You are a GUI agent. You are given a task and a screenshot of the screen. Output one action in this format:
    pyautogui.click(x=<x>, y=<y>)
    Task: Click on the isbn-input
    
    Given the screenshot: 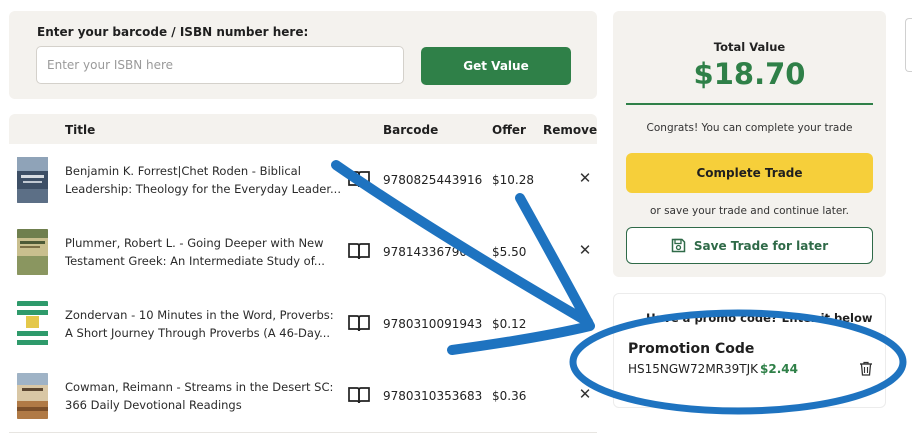 What is the action you would take?
    pyautogui.click(x=220, y=65)
    